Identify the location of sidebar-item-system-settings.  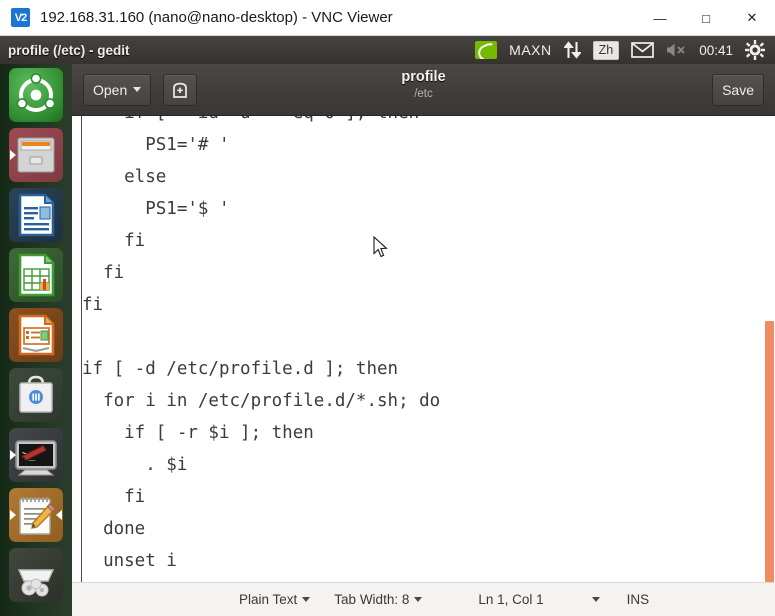
(36, 575).